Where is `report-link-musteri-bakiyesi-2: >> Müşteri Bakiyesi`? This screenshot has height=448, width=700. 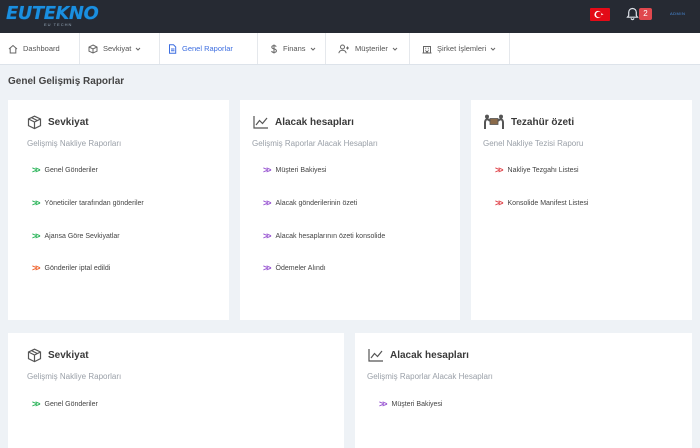 report-link-musteri-bakiyesi-2: >> Müşteri Bakiyesi is located at coordinates (411, 404).